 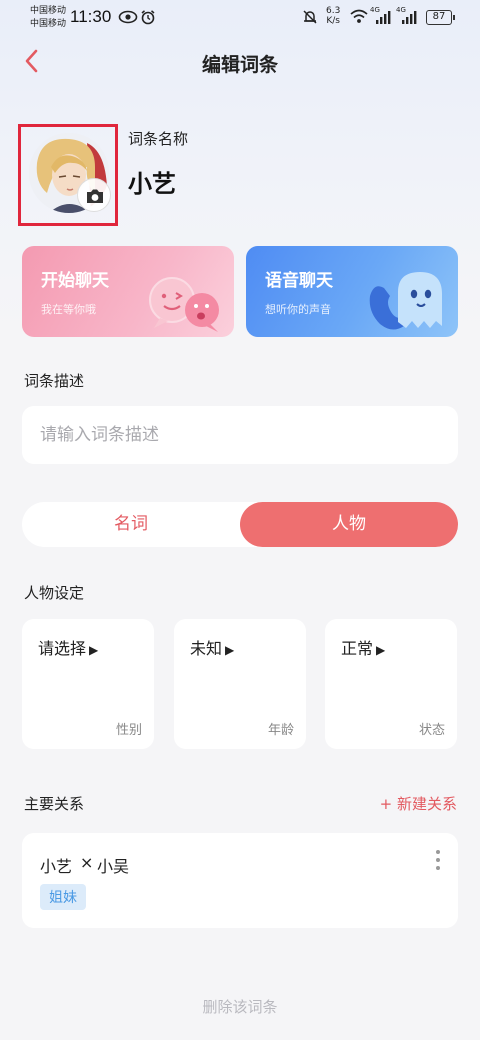 I want to click on relations-label: 主要关系, so click(x=54, y=804).